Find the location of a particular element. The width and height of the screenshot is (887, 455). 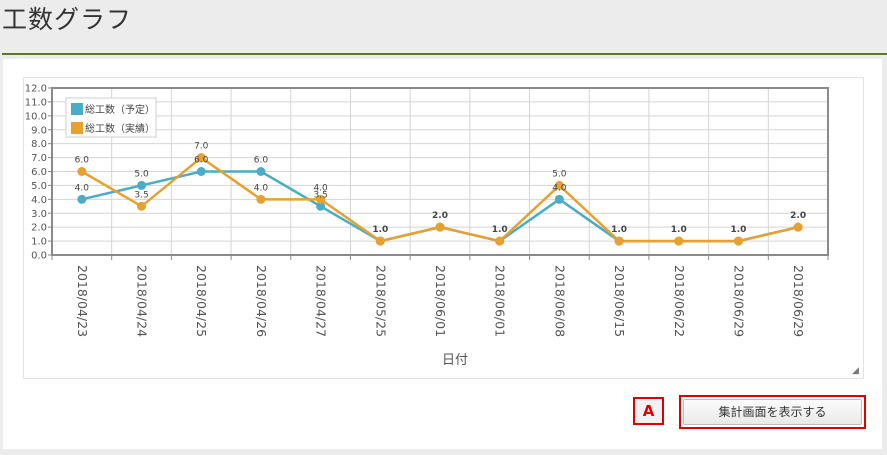

show-summary-button: 集計画面を表示する is located at coordinates (772, 412).